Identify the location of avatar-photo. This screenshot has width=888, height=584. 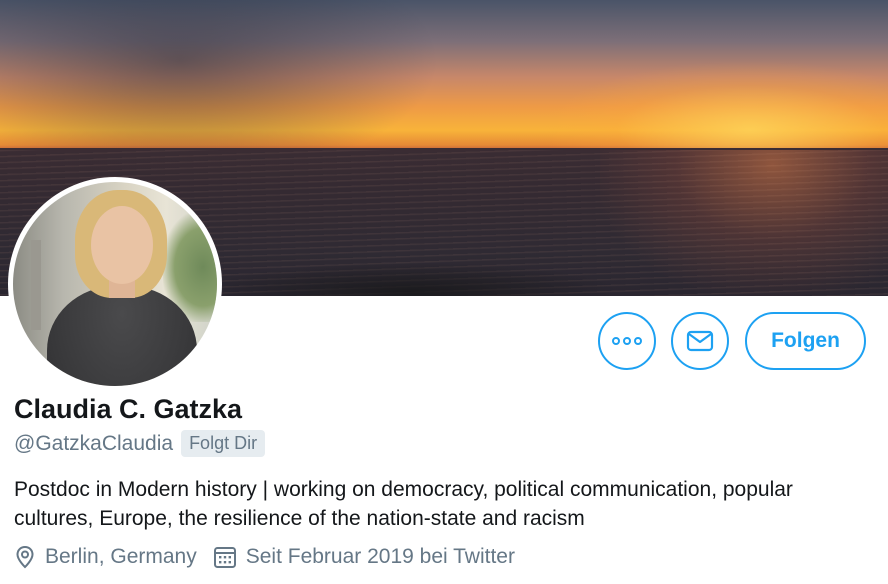
(115, 284).